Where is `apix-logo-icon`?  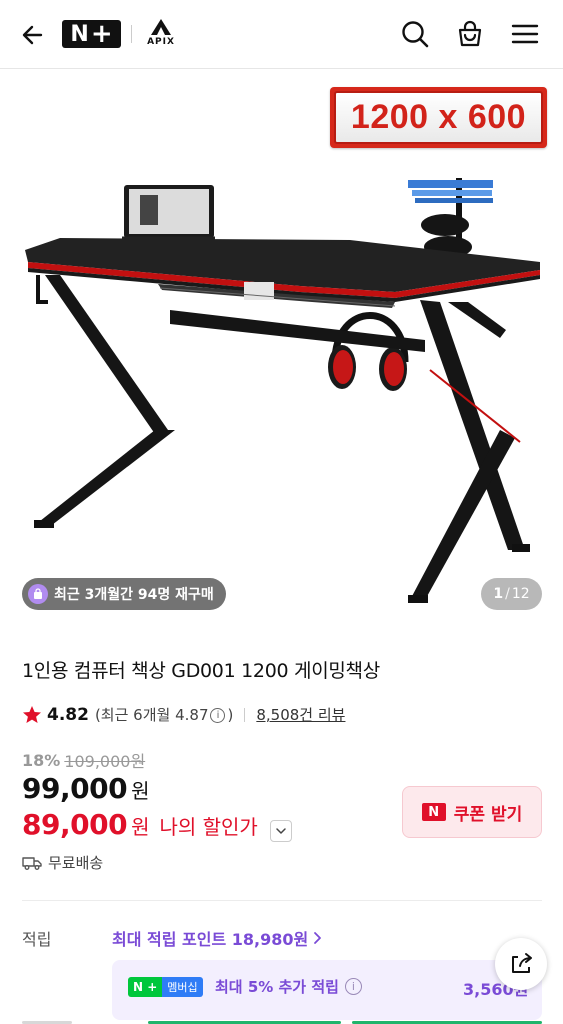
apix-logo-icon is located at coordinates (161, 27).